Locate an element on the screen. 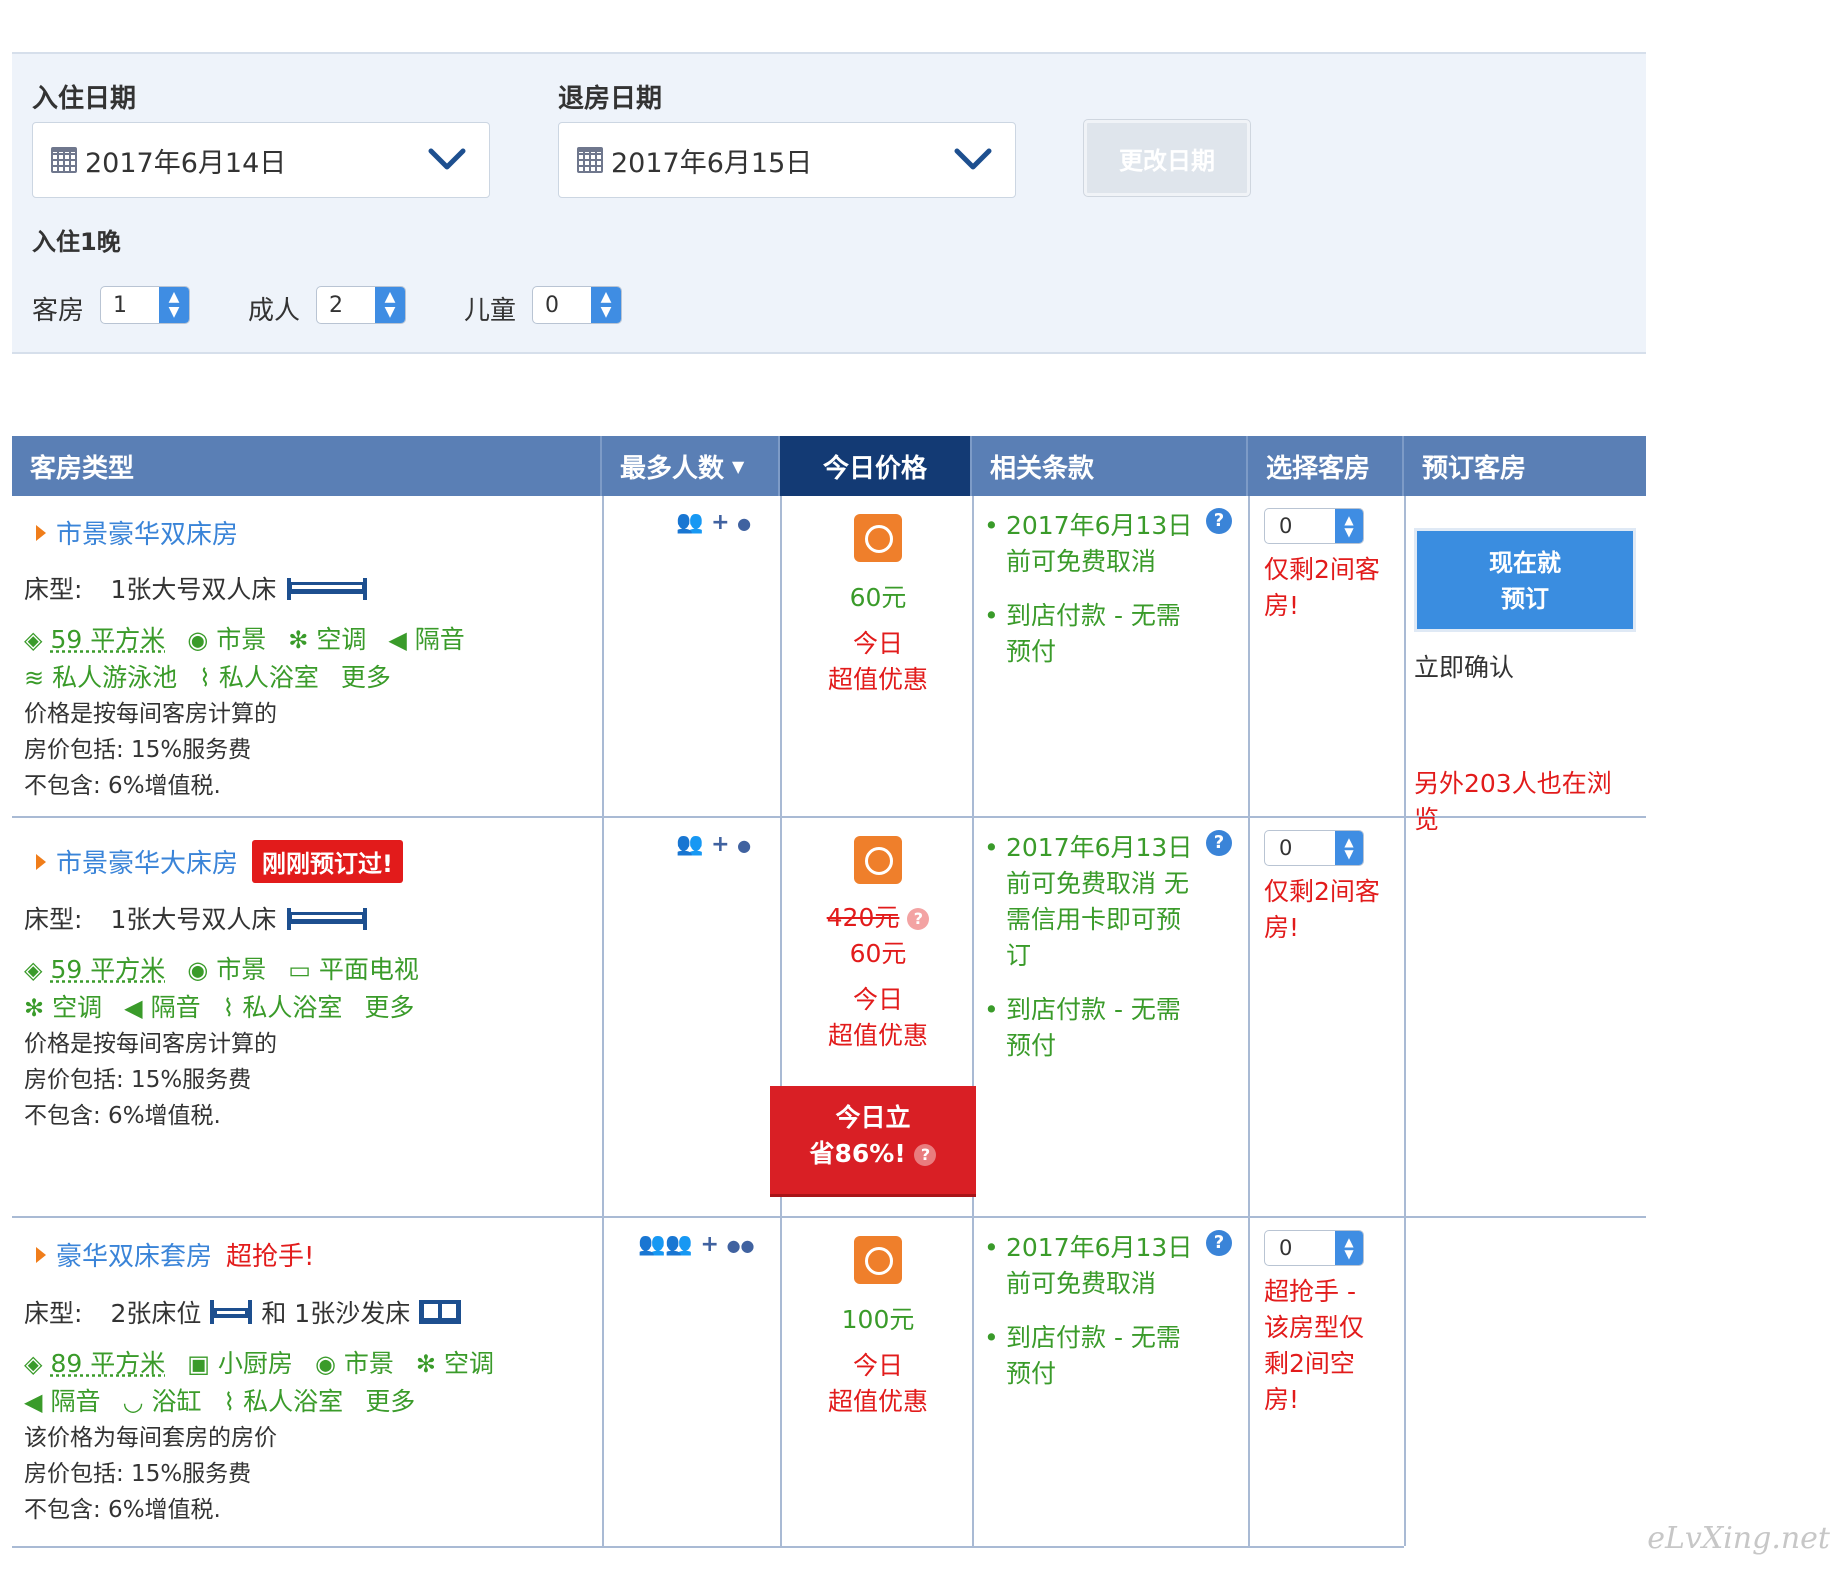  bed-type: 床型: 1张大号双人床 is located at coordinates (196, 918).